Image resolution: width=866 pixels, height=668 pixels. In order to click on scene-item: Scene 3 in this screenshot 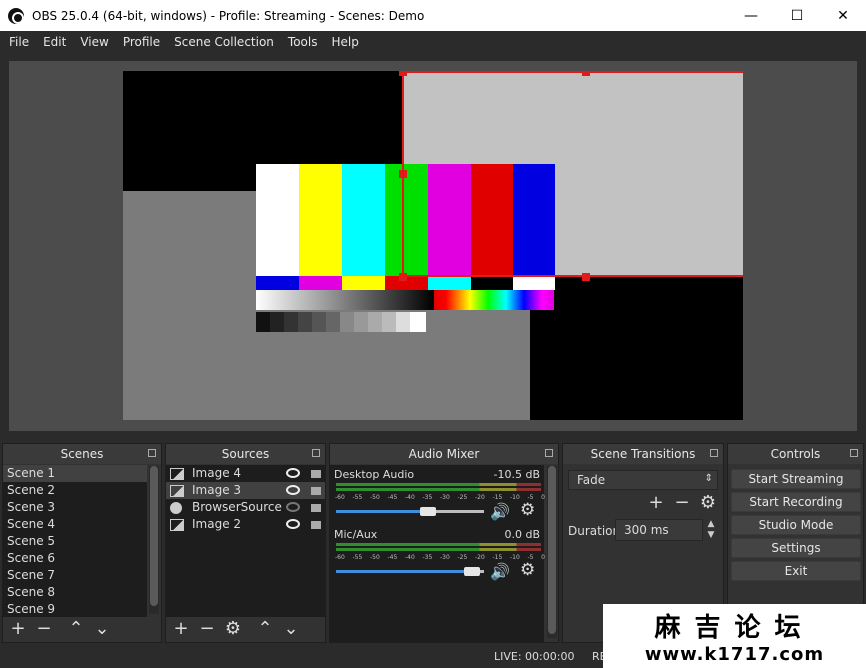, I will do `click(75, 507)`.